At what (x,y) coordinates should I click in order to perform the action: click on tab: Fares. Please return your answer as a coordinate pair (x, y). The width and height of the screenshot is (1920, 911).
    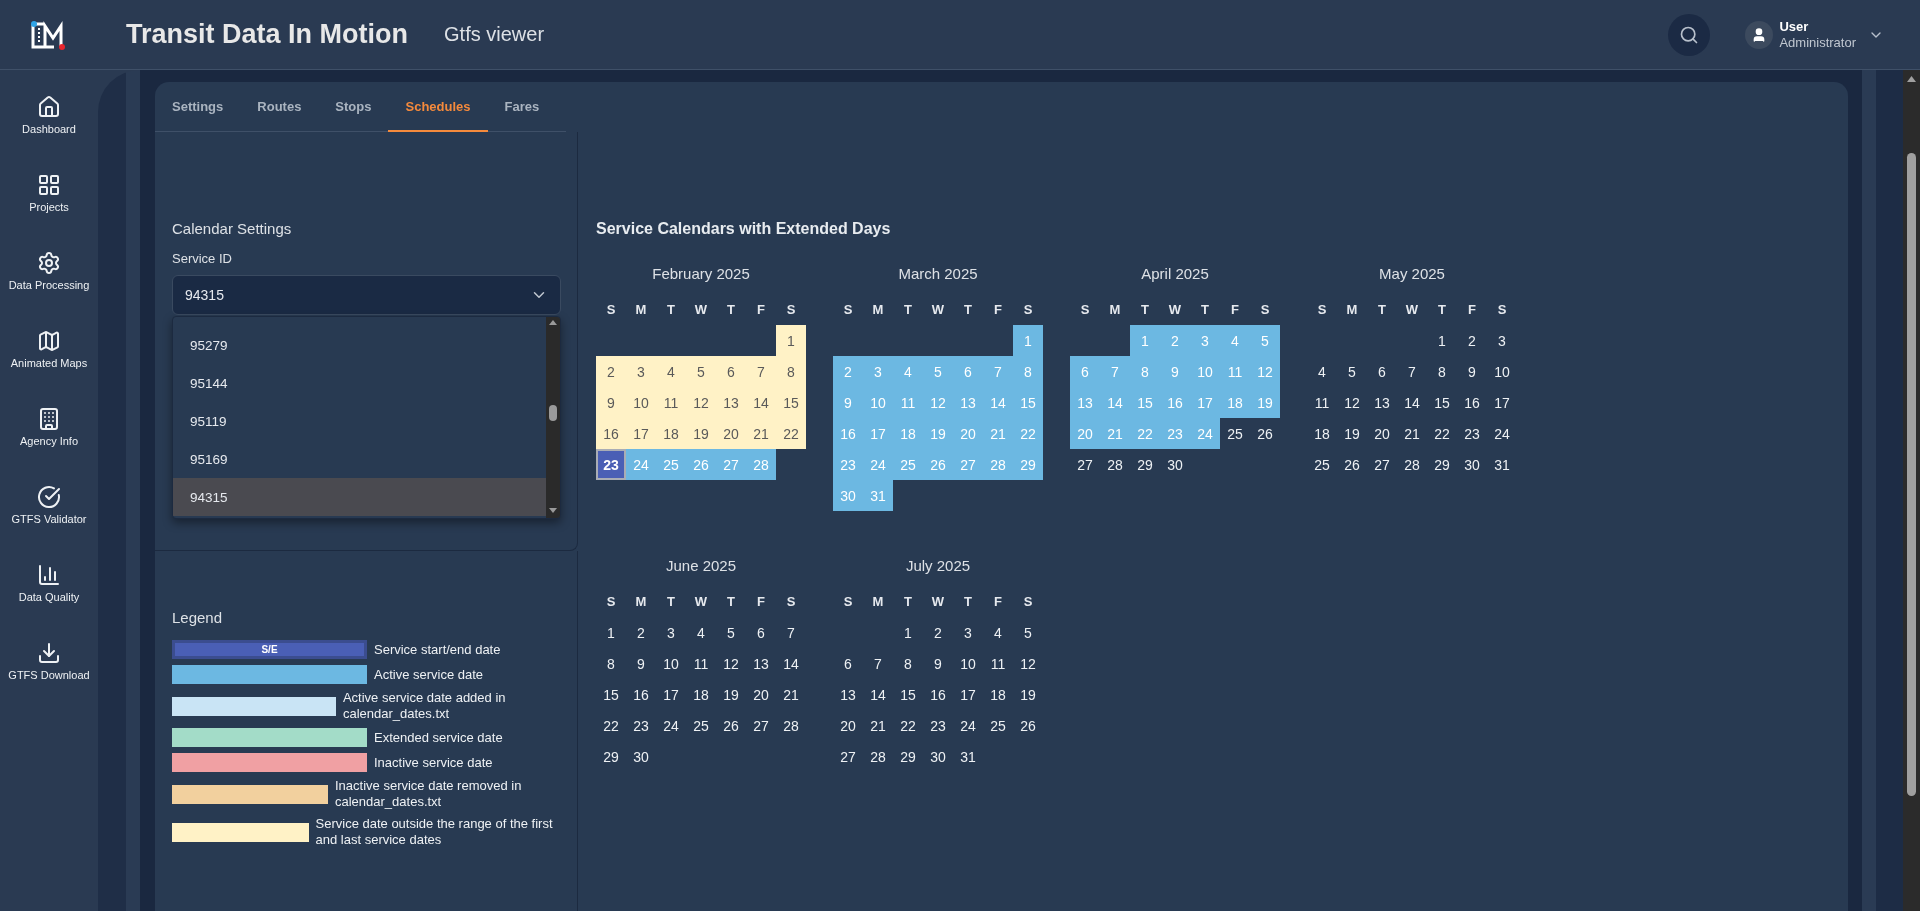
    Looking at the image, I should click on (522, 107).